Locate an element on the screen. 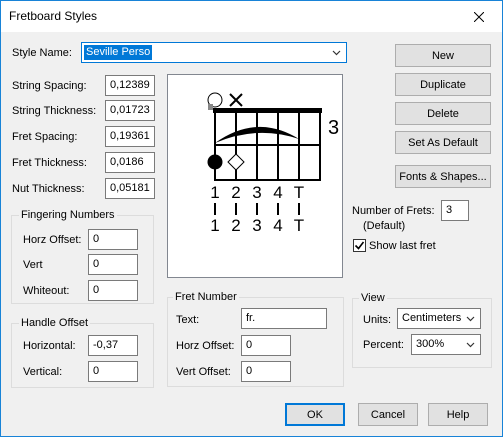 The height and width of the screenshot is (437, 503). finger-top-t: T is located at coordinates (299, 192).